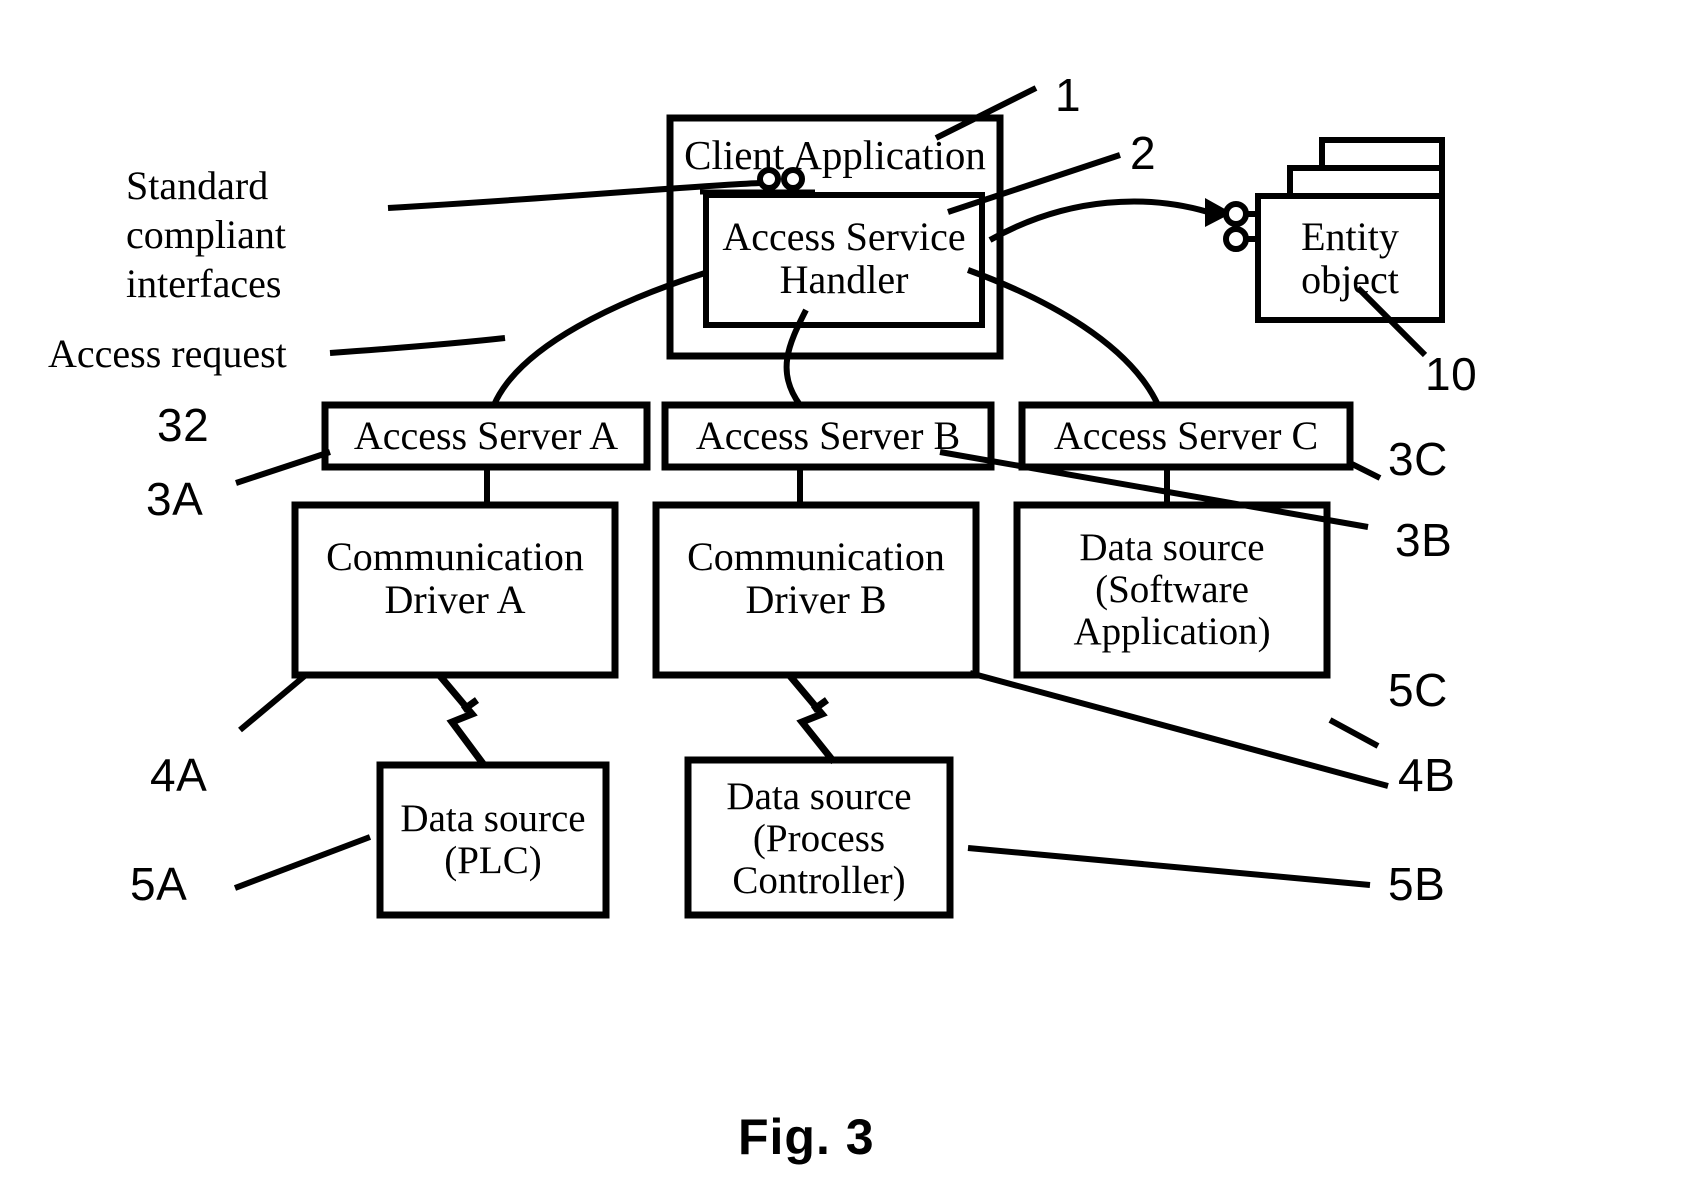 This screenshot has height=1196, width=1699. I want to click on box-access-server-c, so click(1186, 436).